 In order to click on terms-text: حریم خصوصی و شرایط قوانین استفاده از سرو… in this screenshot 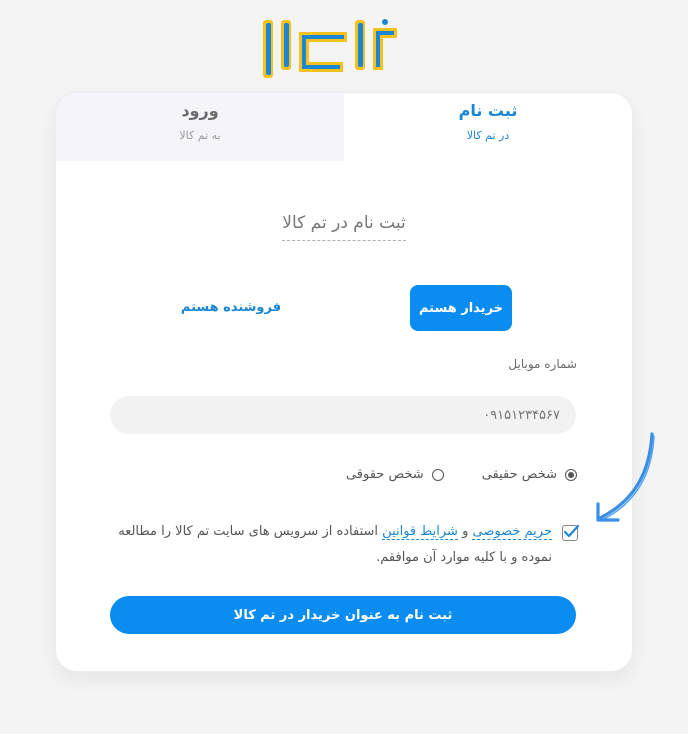, I will do `click(332, 545)`.